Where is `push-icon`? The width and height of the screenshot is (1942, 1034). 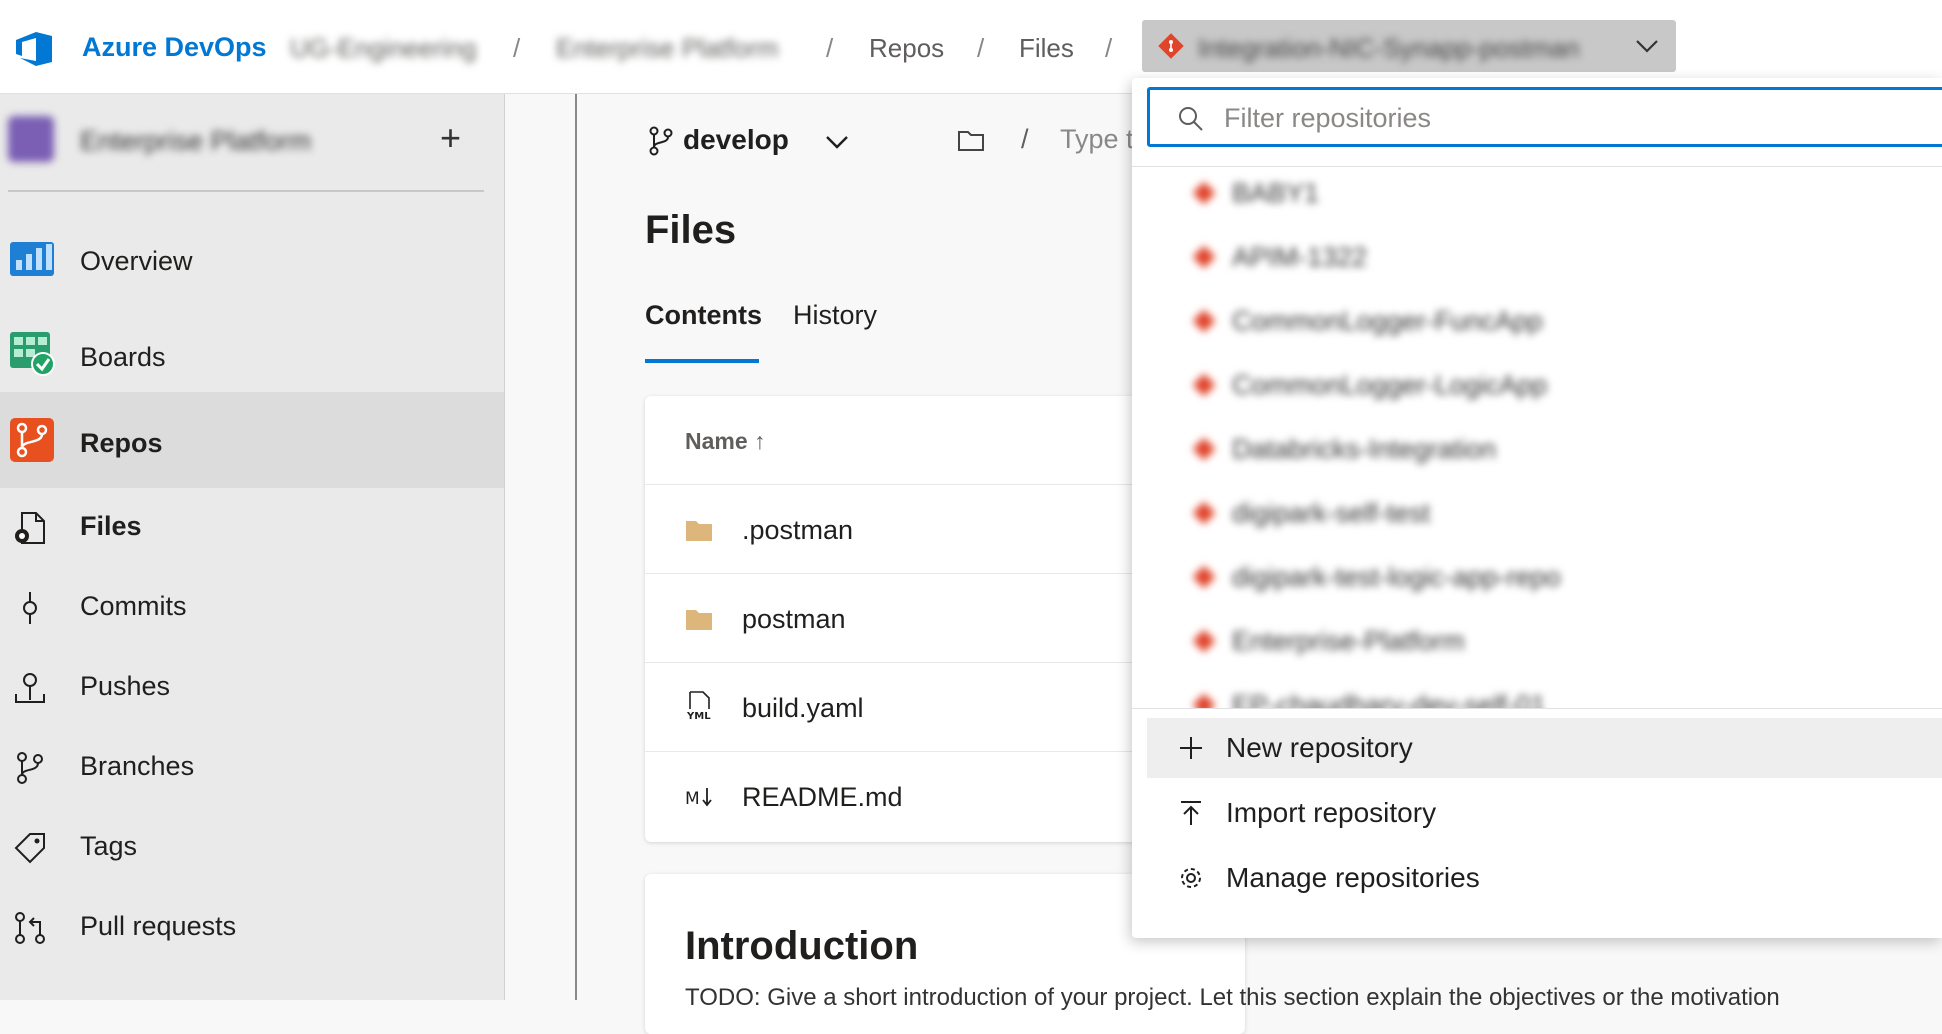 push-icon is located at coordinates (30, 688).